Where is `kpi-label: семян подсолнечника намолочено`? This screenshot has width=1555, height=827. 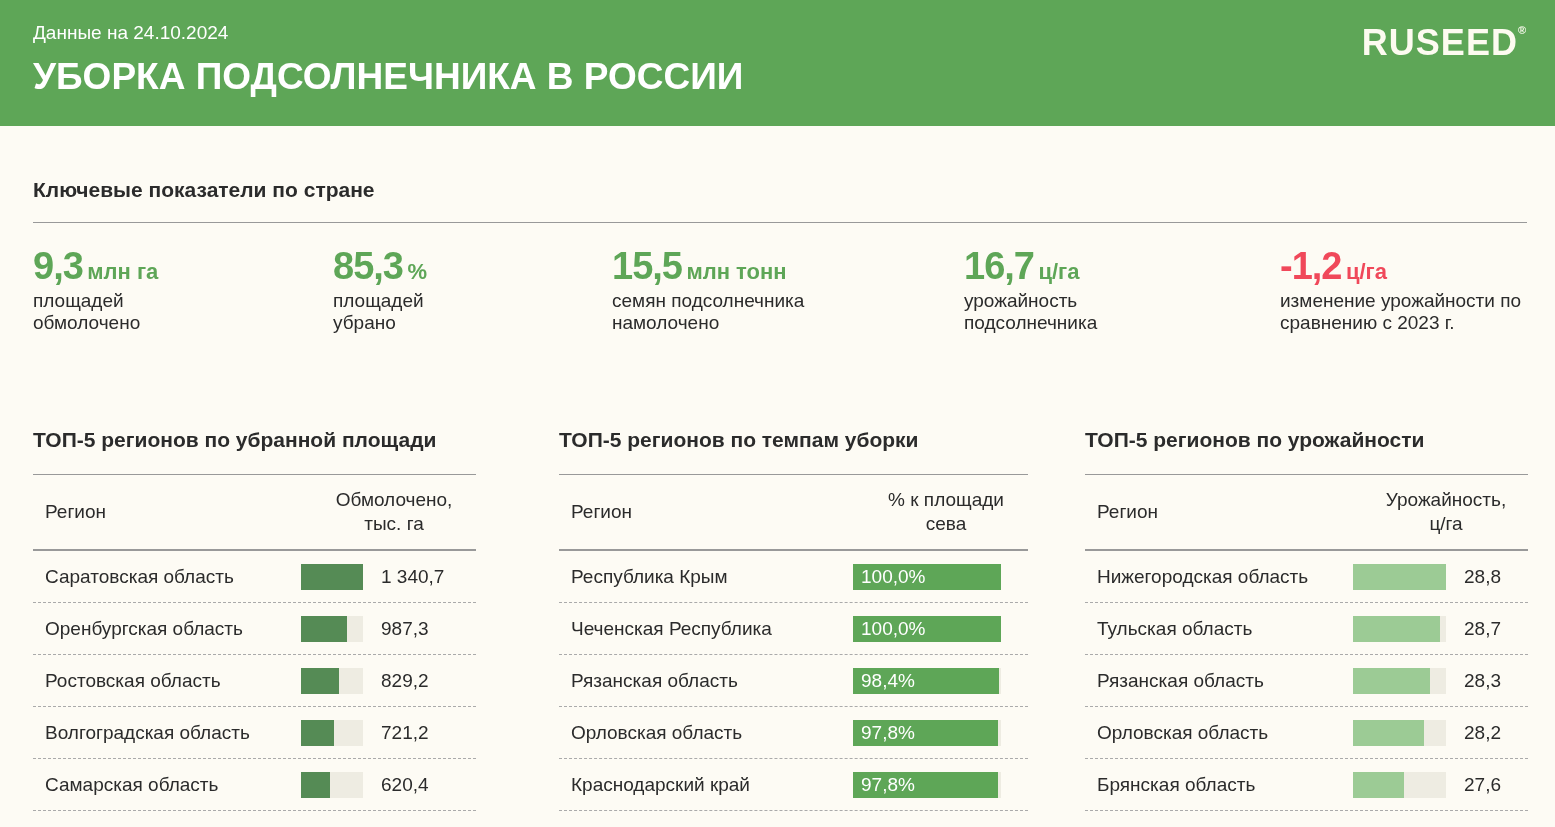
kpi-label: семян подсолнечника намолочено is located at coordinates (709, 312).